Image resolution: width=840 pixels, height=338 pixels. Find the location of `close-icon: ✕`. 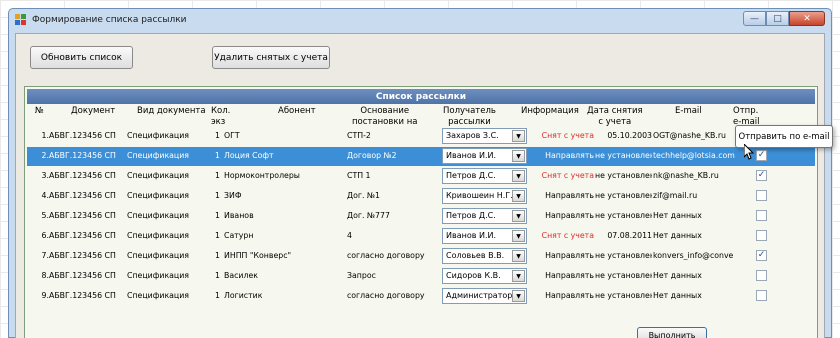

close-icon: ✕ is located at coordinates (807, 18).